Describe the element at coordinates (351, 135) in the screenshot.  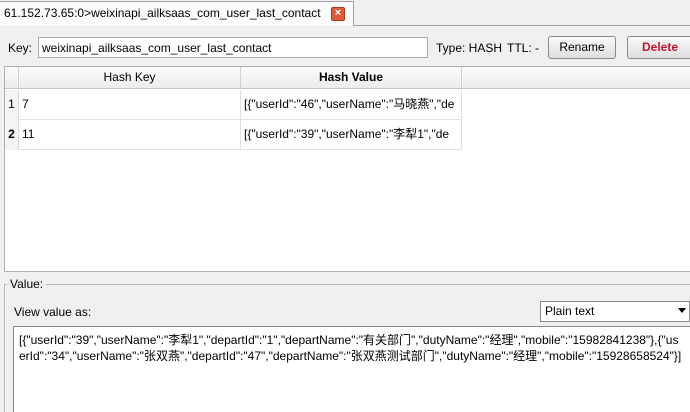
I see `hash-value-cell: [{"userId":"39","userName":"李犁1","de` at that location.